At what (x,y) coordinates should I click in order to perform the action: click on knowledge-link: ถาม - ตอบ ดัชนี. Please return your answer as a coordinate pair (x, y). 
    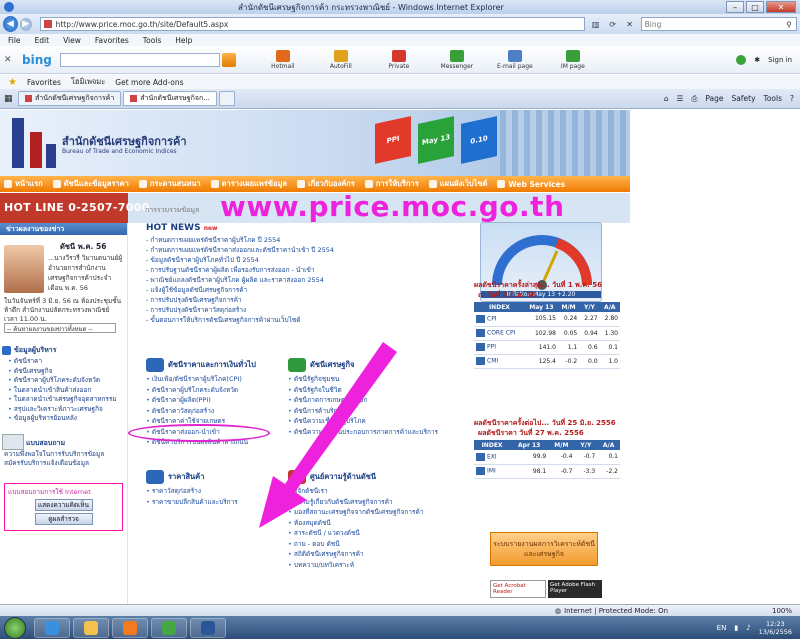
    Looking at the image, I should click on (378, 544).